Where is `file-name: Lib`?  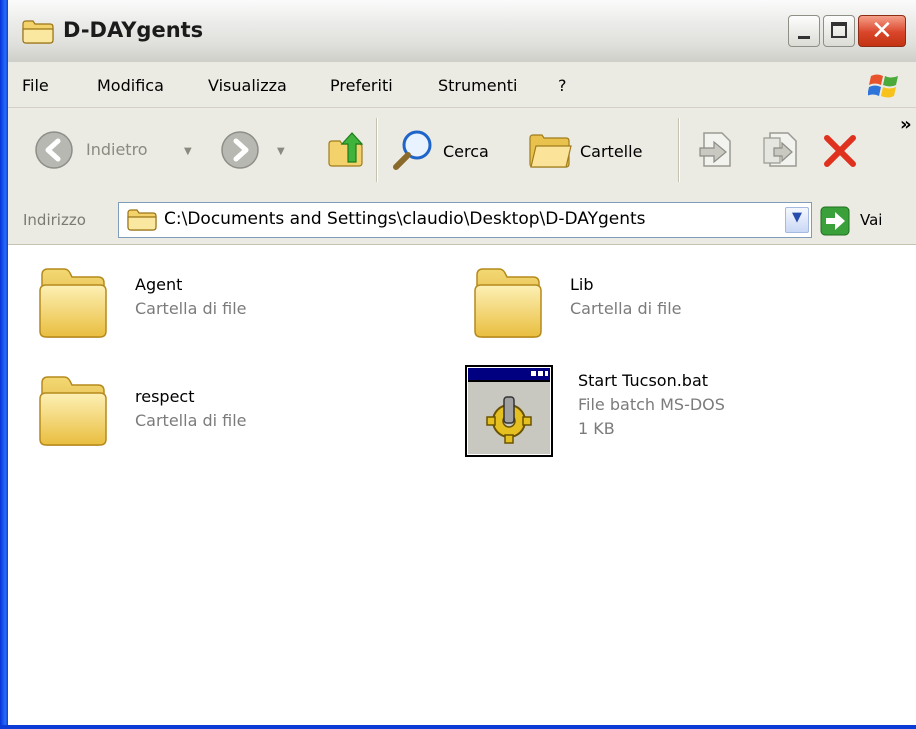 file-name: Lib is located at coordinates (582, 284).